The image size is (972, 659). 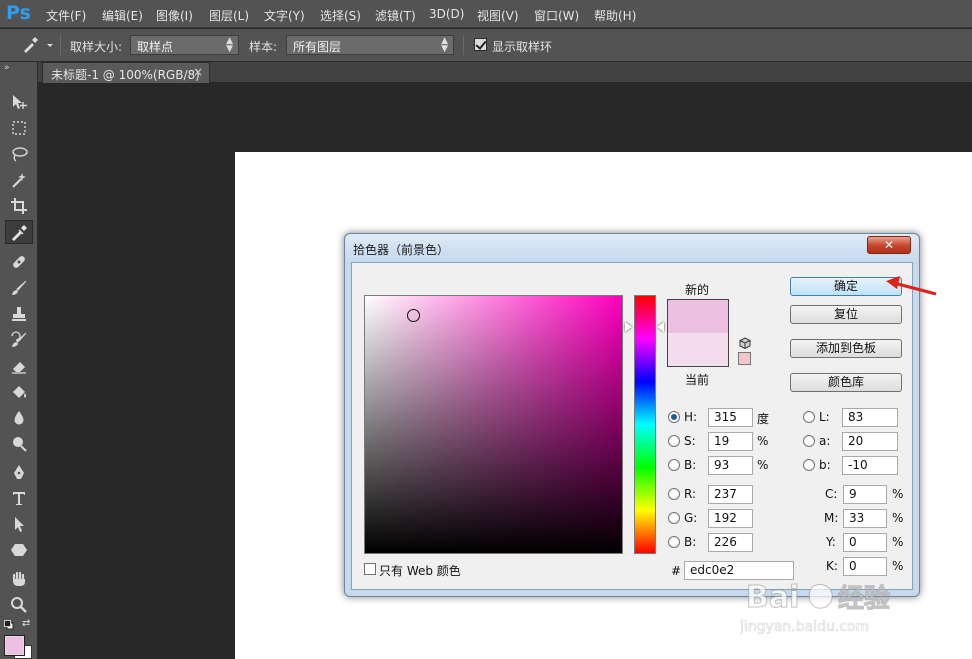 What do you see at coordinates (122, 15) in the screenshot?
I see `menu-edit: 编辑(E)` at bounding box center [122, 15].